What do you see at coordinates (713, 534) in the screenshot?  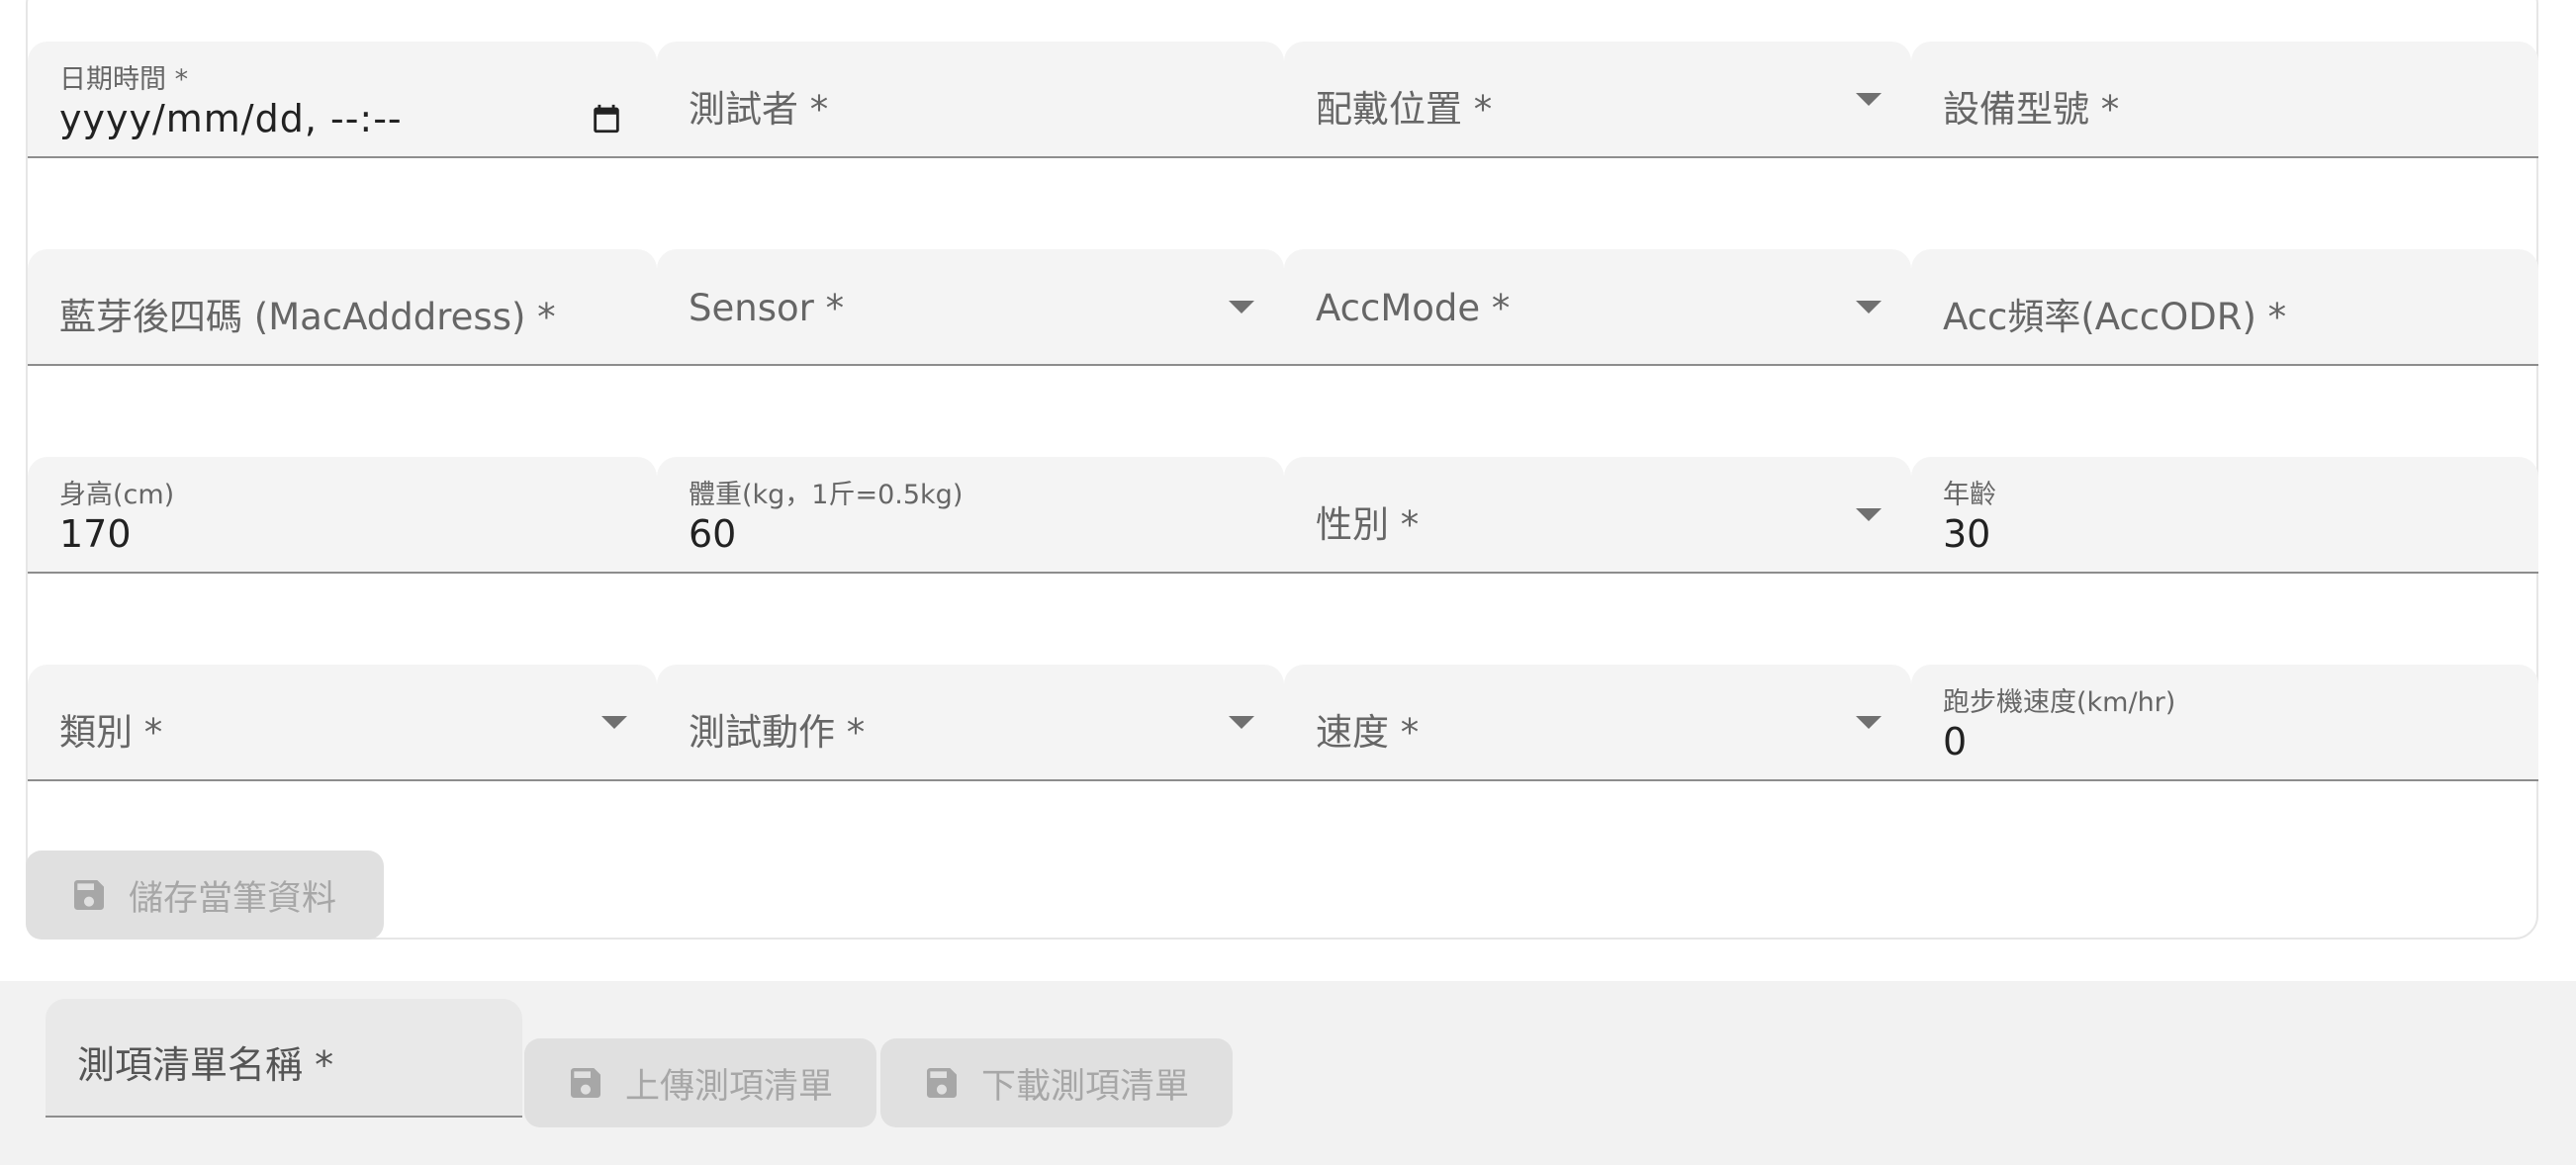 I see `weight-value: 60` at bounding box center [713, 534].